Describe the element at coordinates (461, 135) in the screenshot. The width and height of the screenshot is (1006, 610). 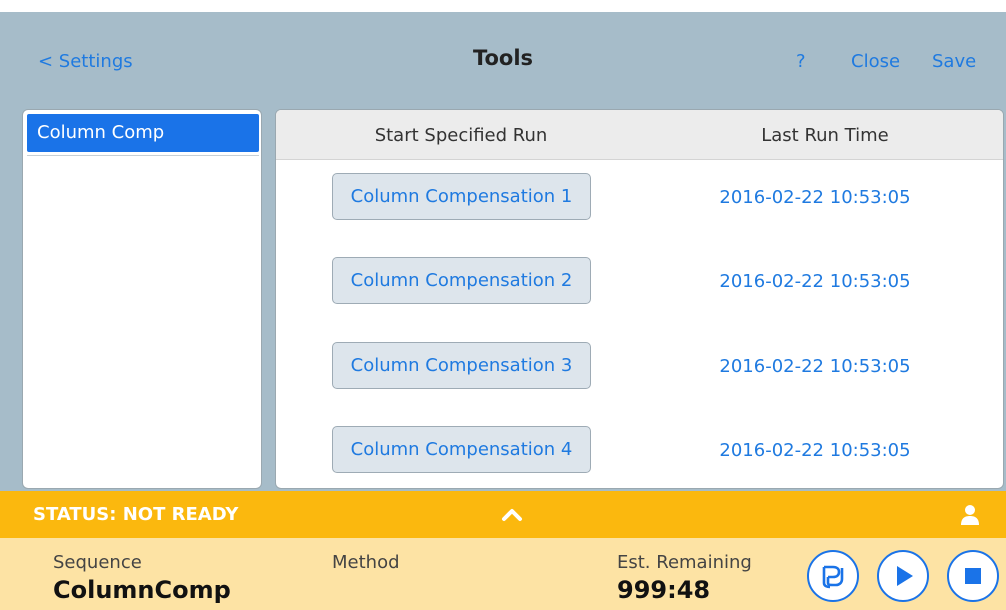
I see `column-header-start-run: Start Specified Run` at that location.